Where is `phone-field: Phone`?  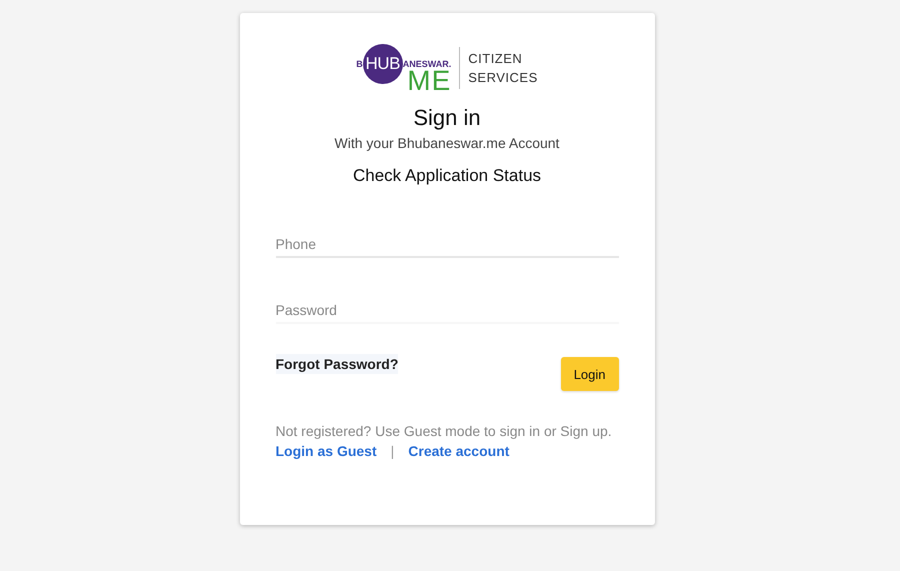
phone-field: Phone is located at coordinates (447, 245).